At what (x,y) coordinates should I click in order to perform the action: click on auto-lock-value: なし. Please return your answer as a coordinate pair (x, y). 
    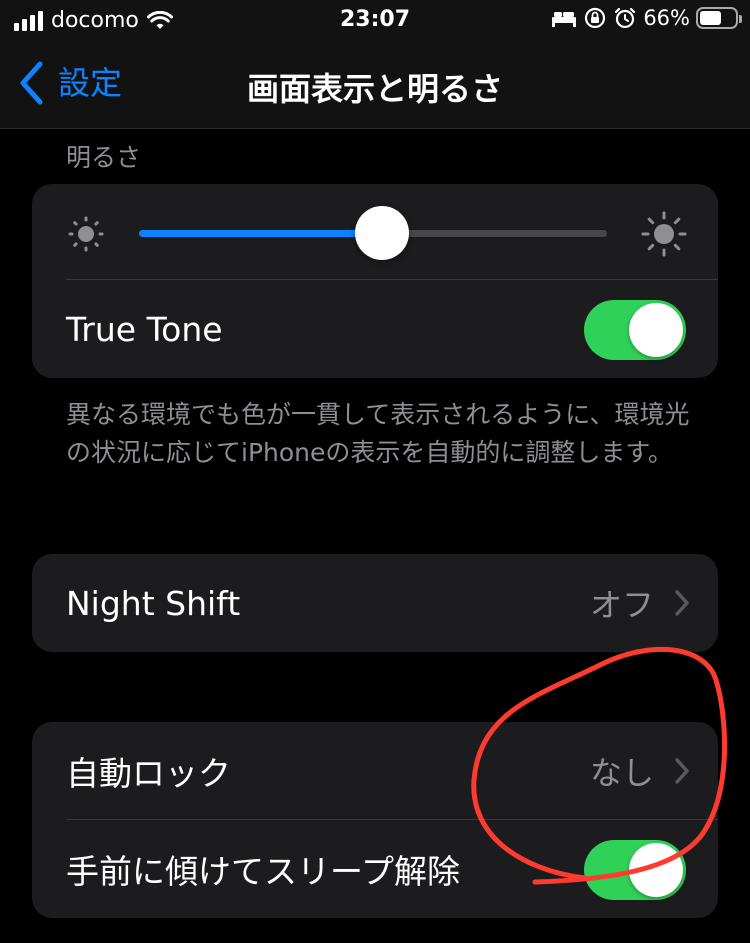
    Looking at the image, I should click on (621, 773).